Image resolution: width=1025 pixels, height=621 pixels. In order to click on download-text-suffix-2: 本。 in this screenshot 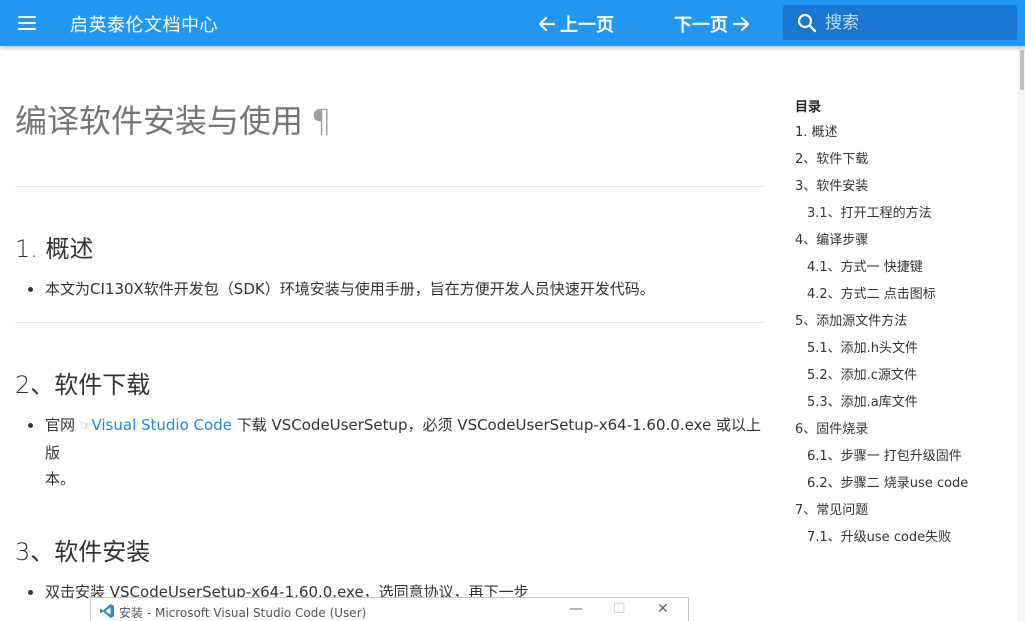, I will do `click(60, 479)`.